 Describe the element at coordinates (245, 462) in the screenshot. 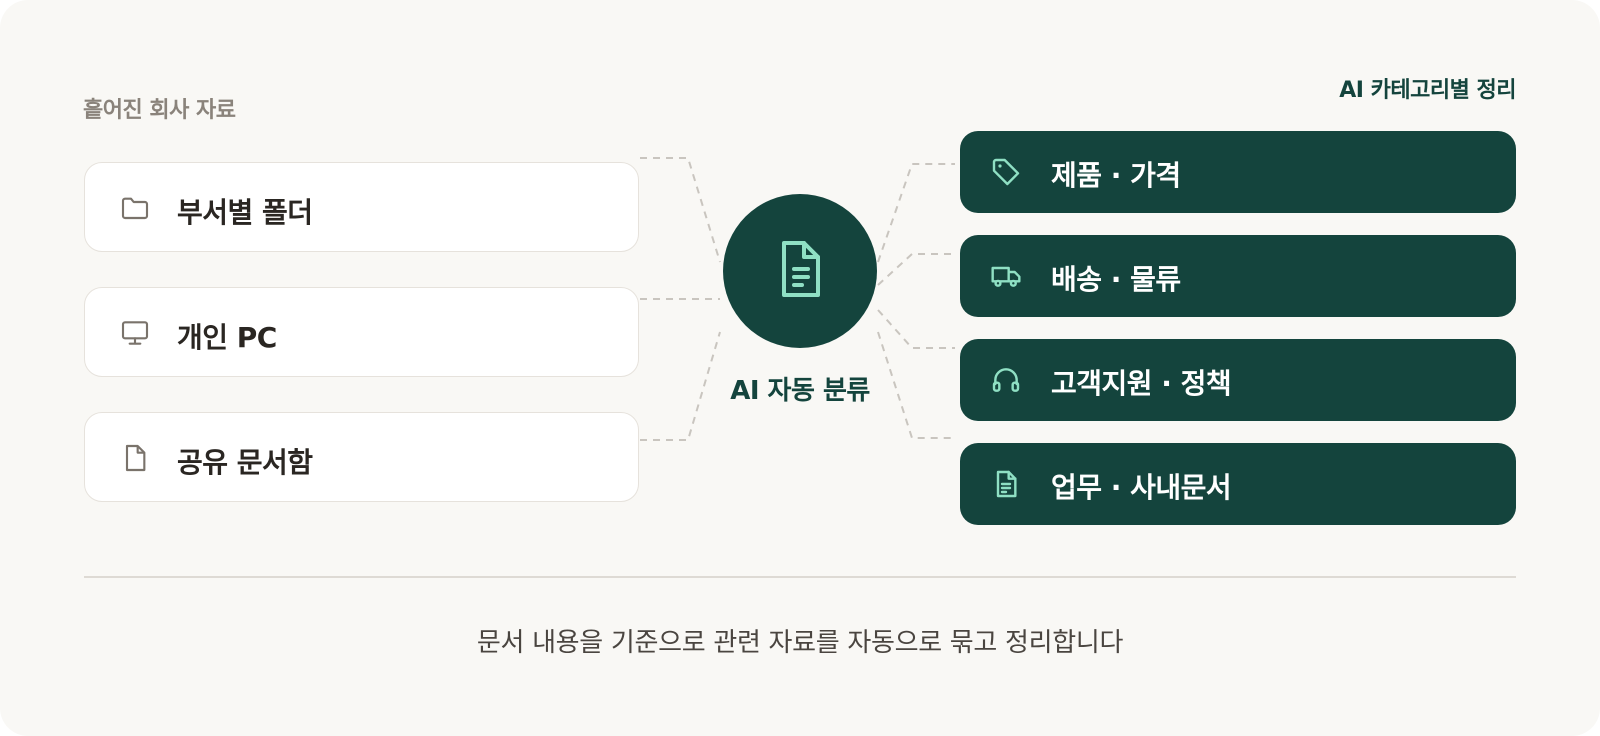

I see `source-label: 공유 문서함` at that location.